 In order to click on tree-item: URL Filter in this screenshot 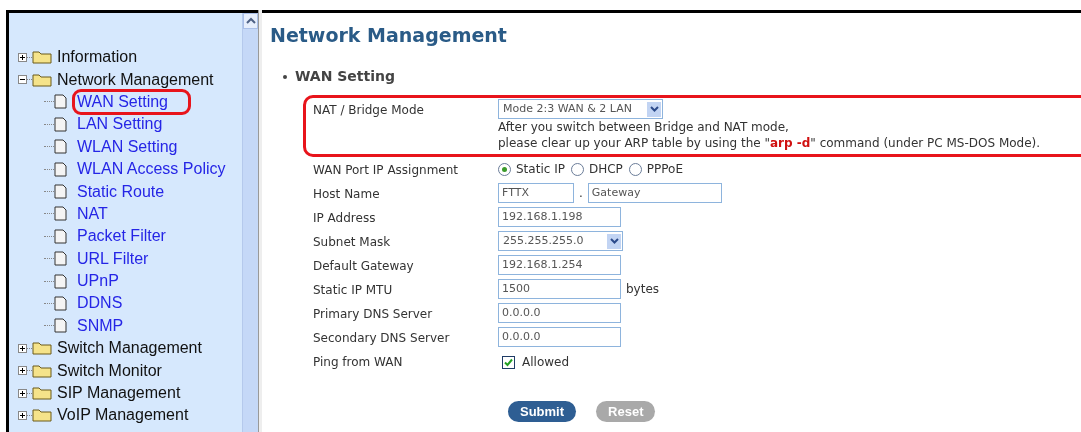, I will do `click(113, 258)`.